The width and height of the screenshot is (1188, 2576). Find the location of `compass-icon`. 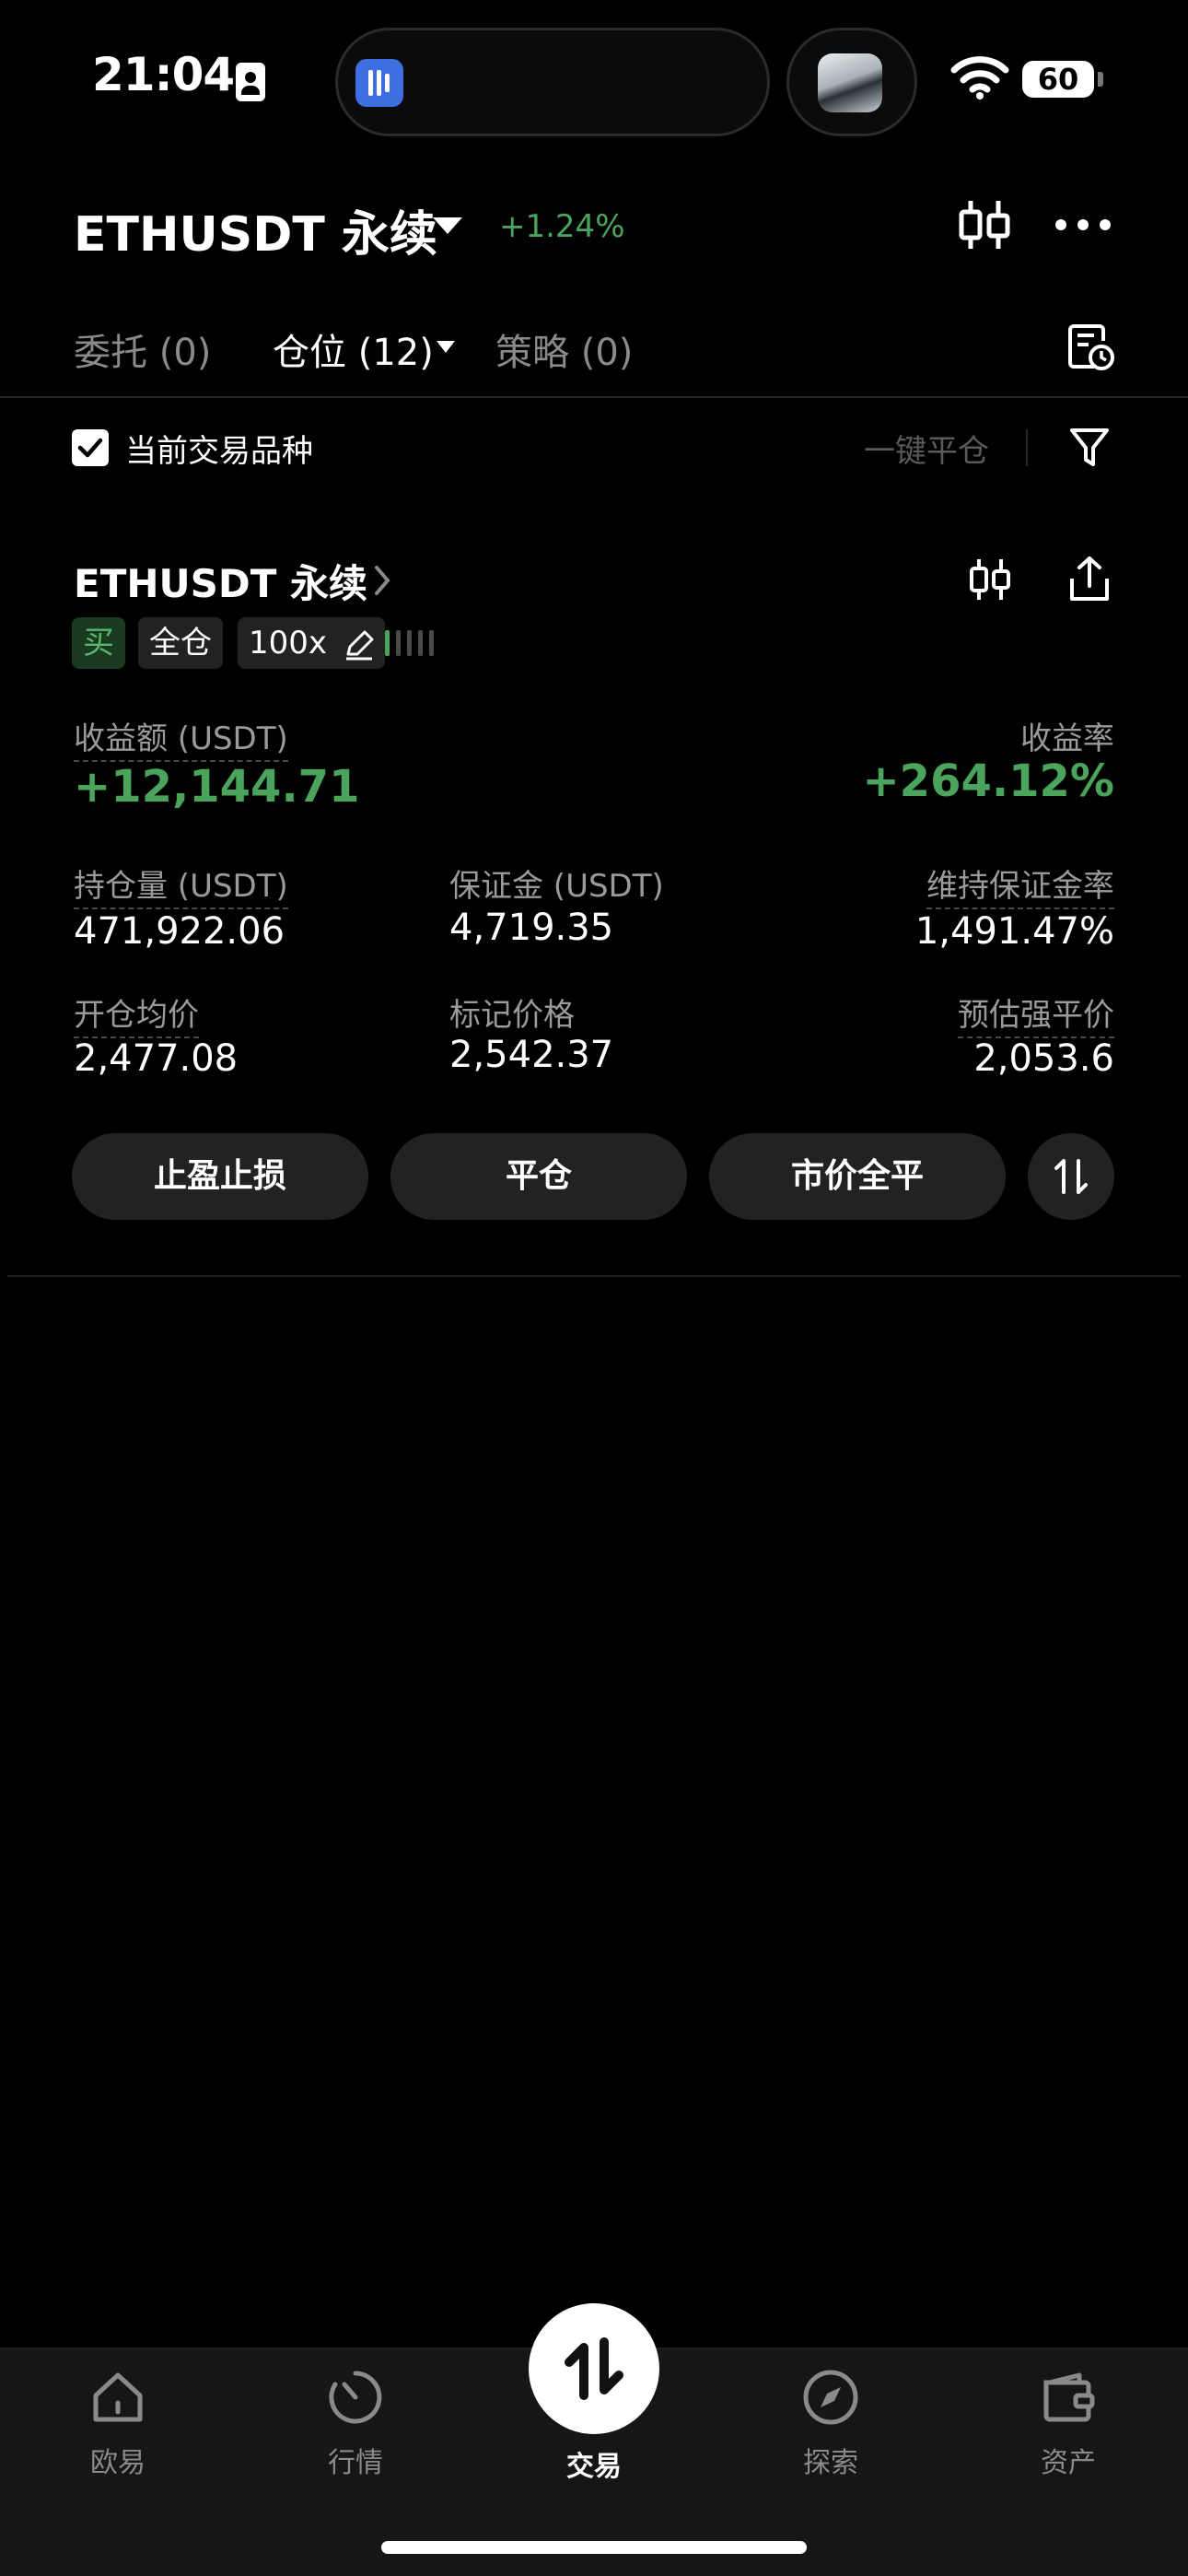

compass-icon is located at coordinates (830, 2397).